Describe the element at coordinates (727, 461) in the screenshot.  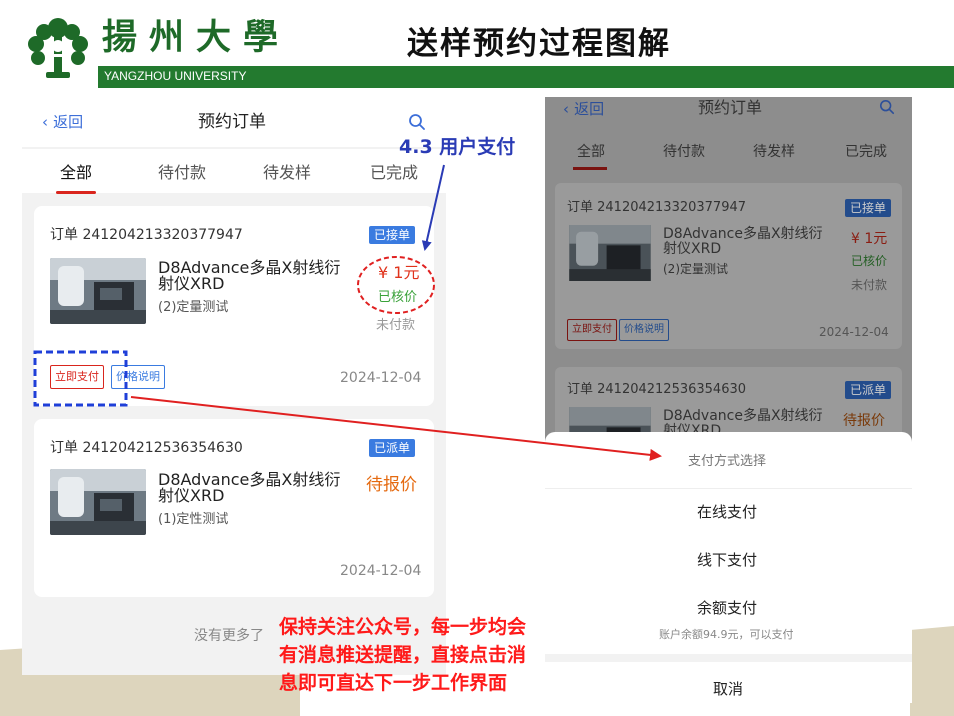
I see `sheet-title: 支付方式选择` at that location.